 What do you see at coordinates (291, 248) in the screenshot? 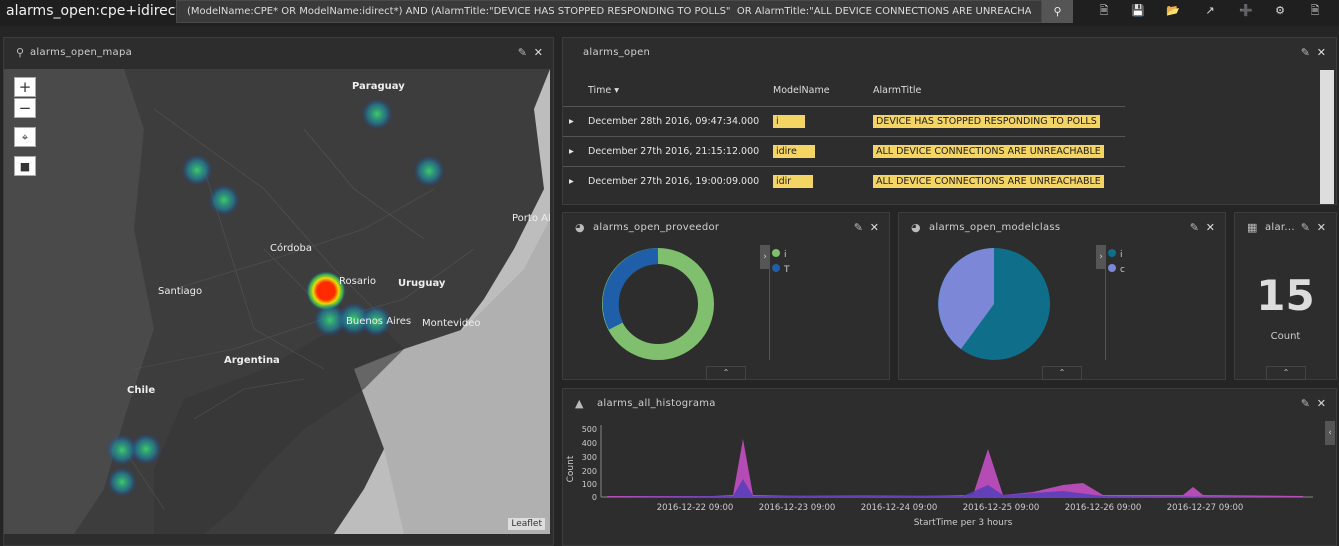
I see `map-label-cordoba: Córdoba` at bounding box center [291, 248].